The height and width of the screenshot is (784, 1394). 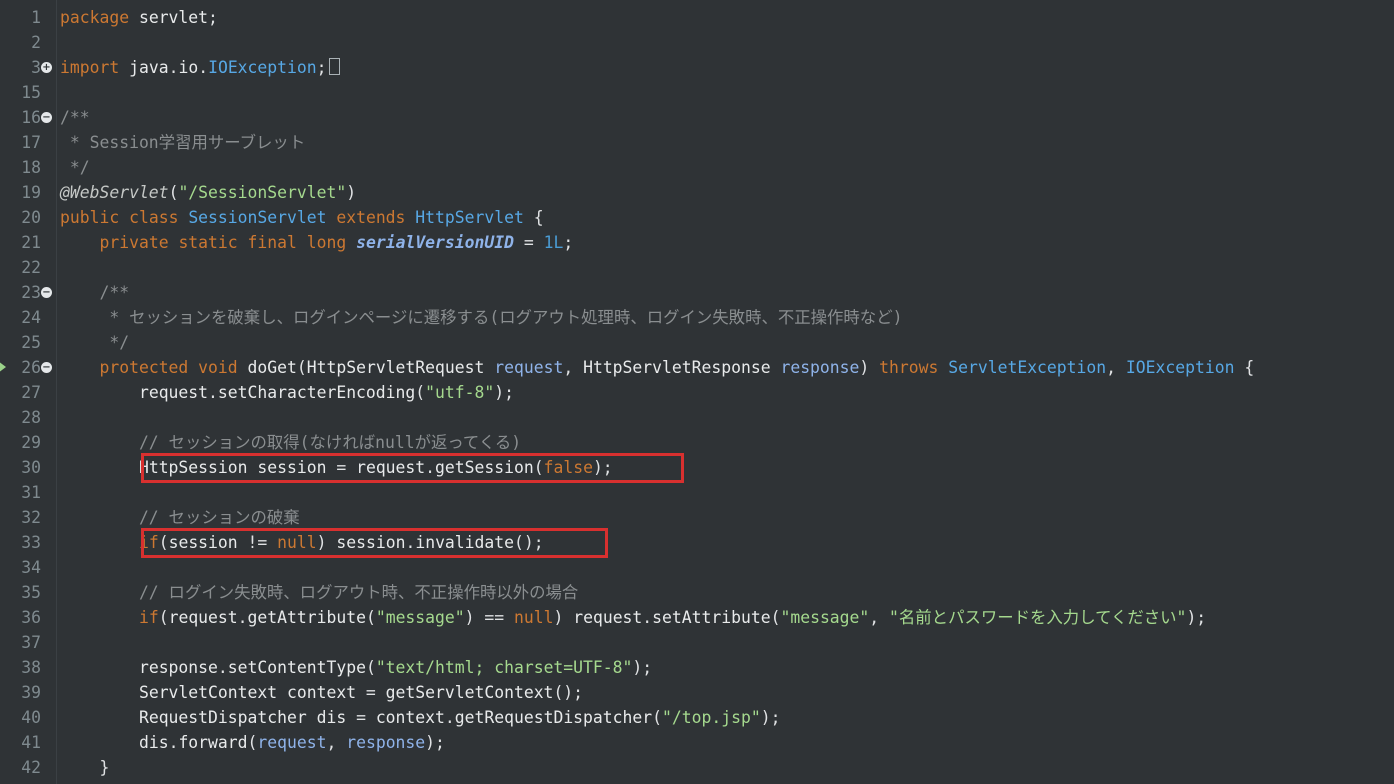 I want to click on code-text: * Session学習用サーブレット, so click(x=183, y=142).